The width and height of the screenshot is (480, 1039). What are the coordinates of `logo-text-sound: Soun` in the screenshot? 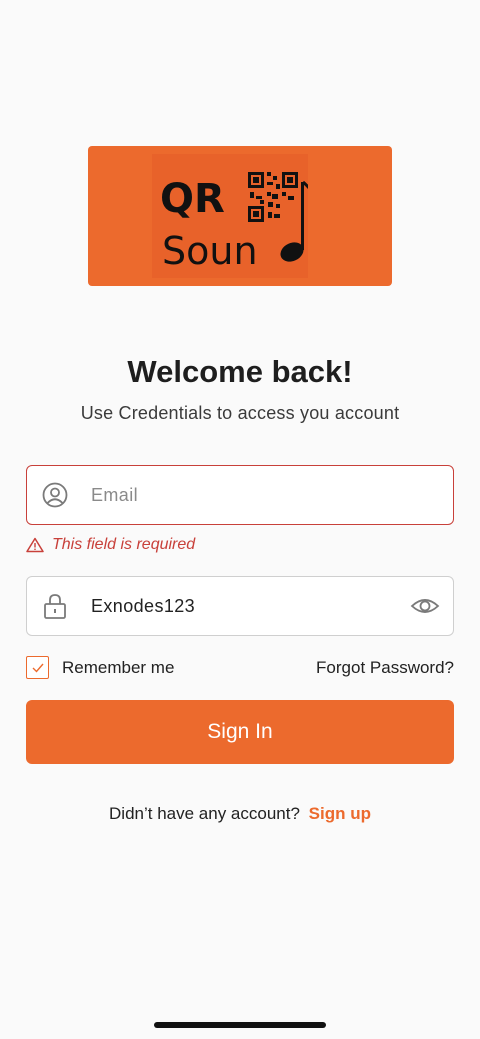 It's located at (210, 251).